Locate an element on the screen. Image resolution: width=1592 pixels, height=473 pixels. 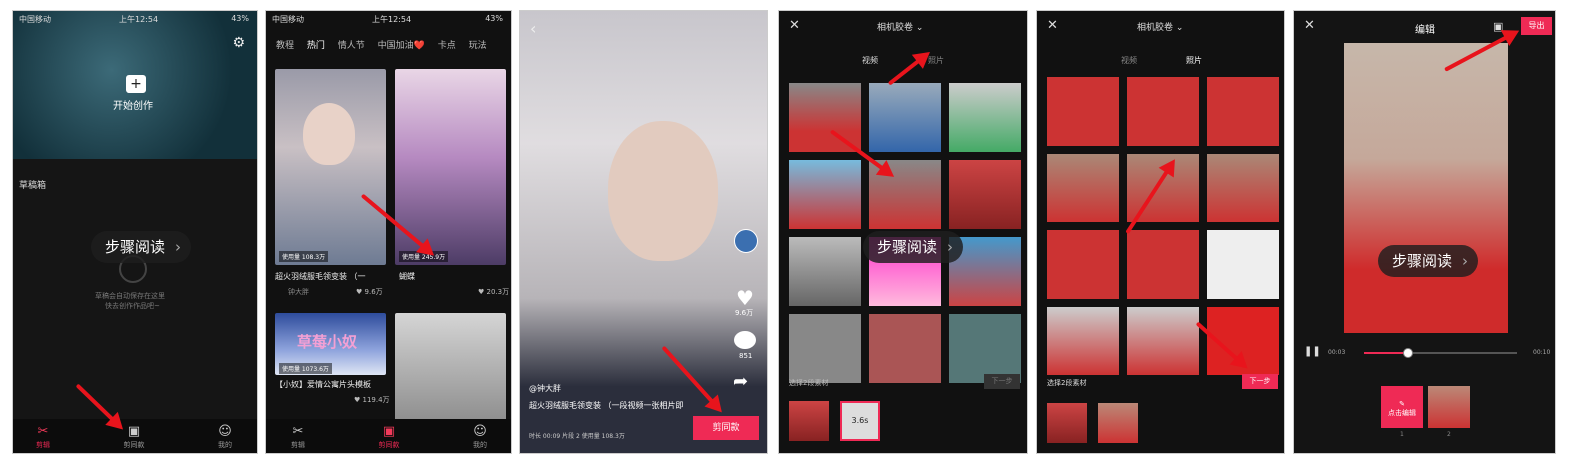
card-banner-text: 草莓小奴 is located at coordinates (327, 342).